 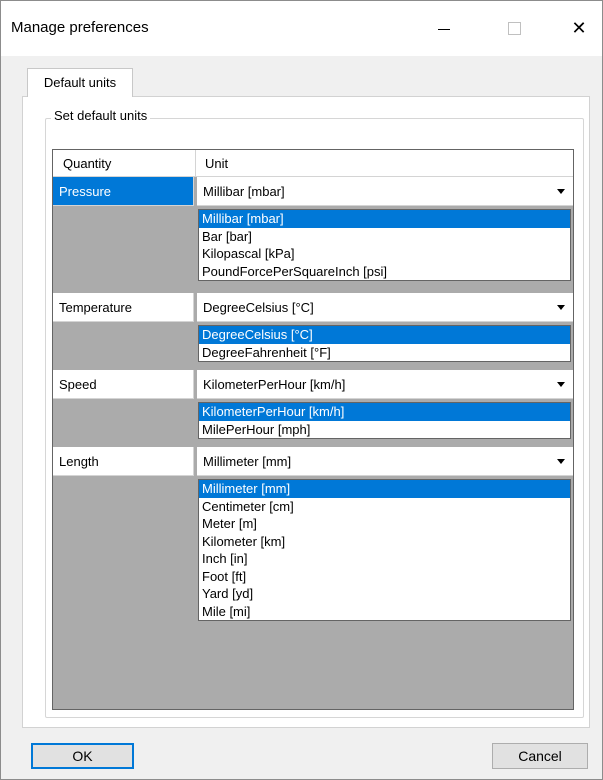 What do you see at coordinates (384, 489) in the screenshot?
I see `unit-option: Millimeter [mm]` at bounding box center [384, 489].